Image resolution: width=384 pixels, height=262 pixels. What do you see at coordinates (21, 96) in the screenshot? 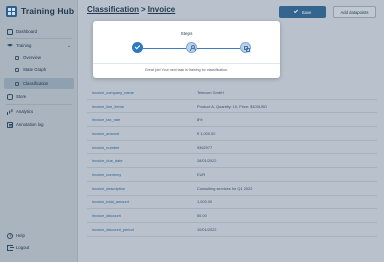
I see `sidebar-item-label: Store` at bounding box center [21, 96].